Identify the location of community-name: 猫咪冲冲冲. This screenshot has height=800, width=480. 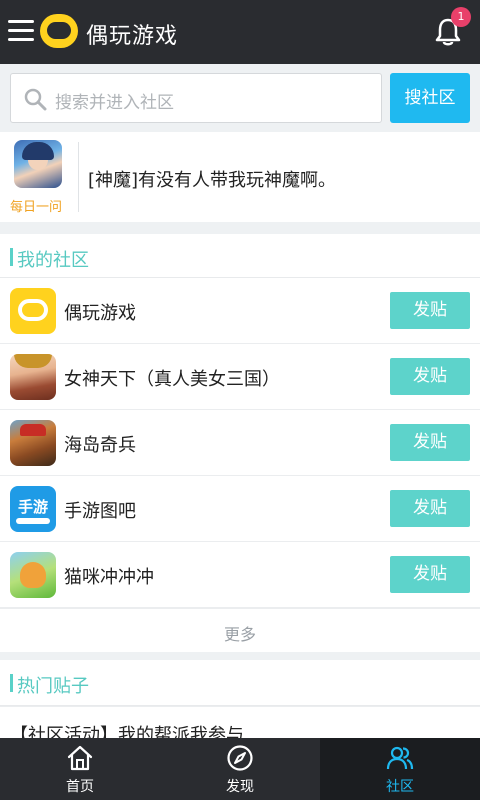
(109, 576).